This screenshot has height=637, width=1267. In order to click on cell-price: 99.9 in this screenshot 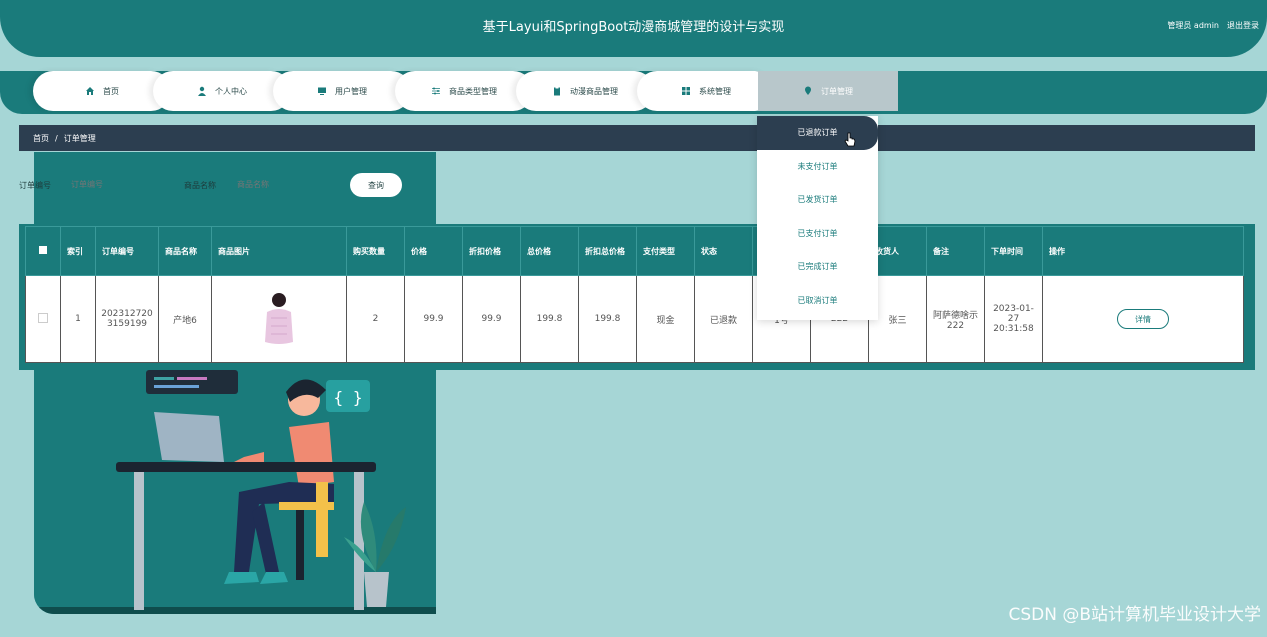, I will do `click(433, 319)`.